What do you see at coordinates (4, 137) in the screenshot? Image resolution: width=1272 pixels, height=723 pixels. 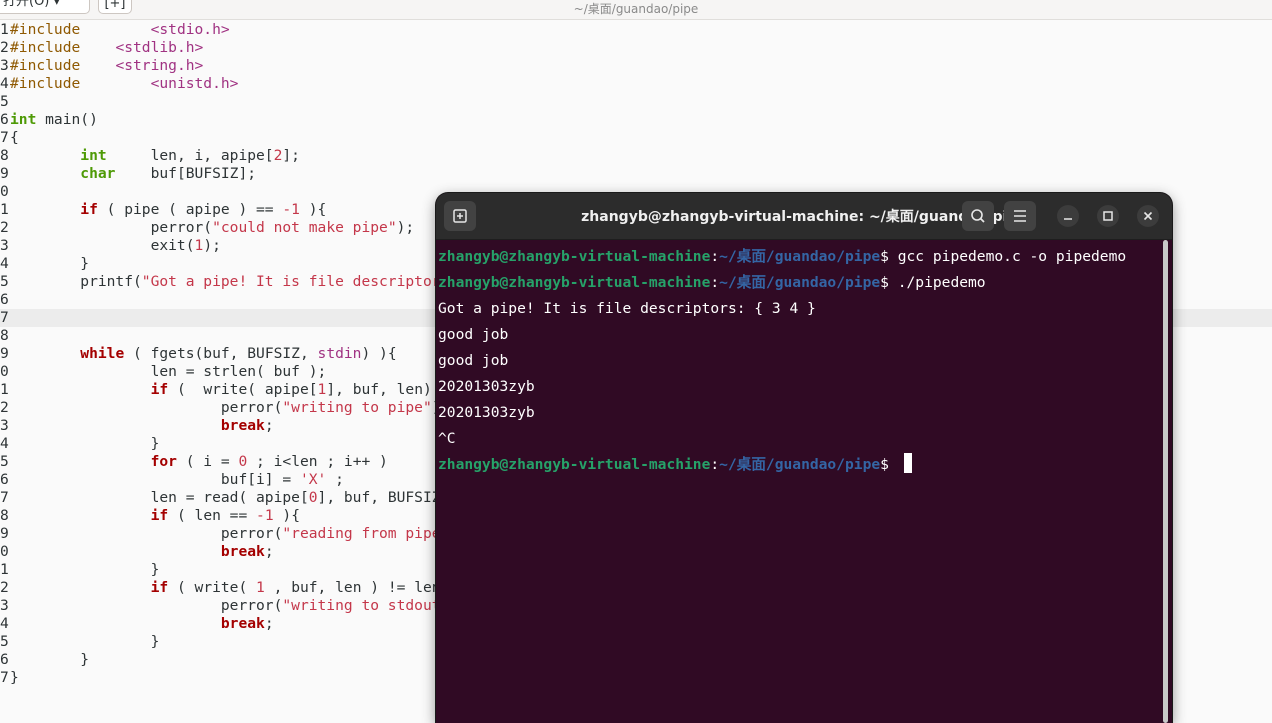 I see `line-number: 7` at bounding box center [4, 137].